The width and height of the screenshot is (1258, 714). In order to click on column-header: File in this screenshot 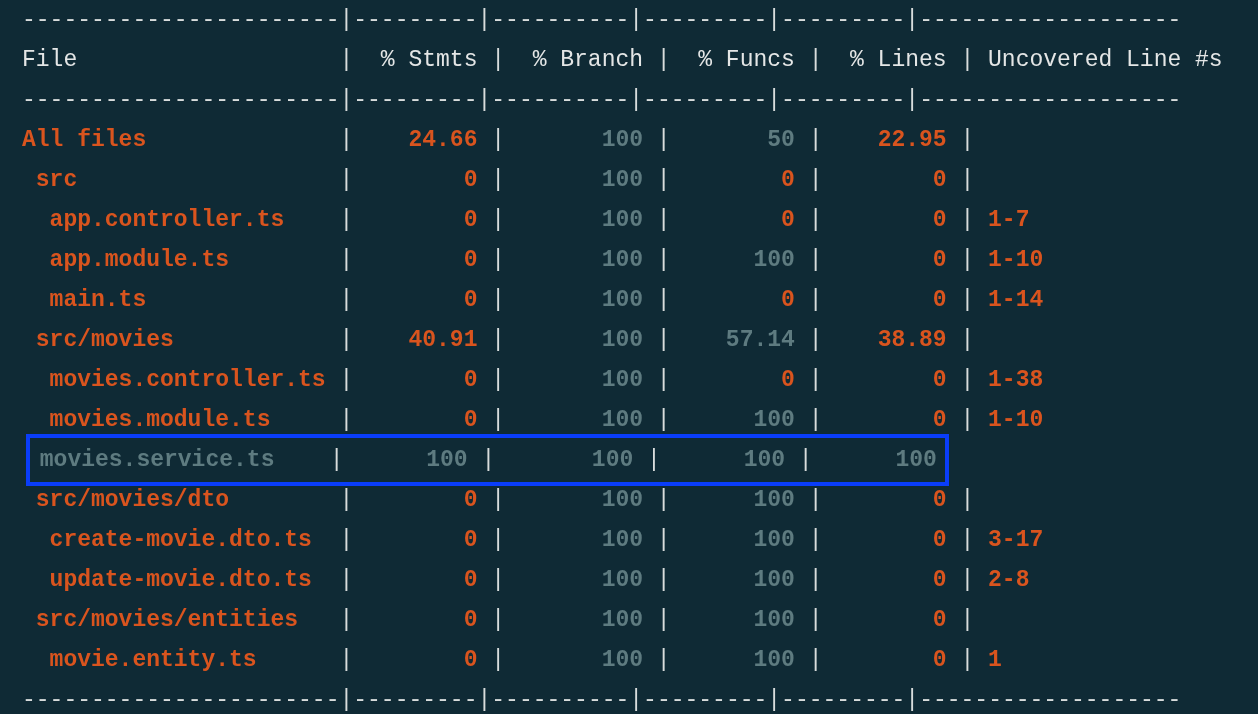, I will do `click(50, 60)`.